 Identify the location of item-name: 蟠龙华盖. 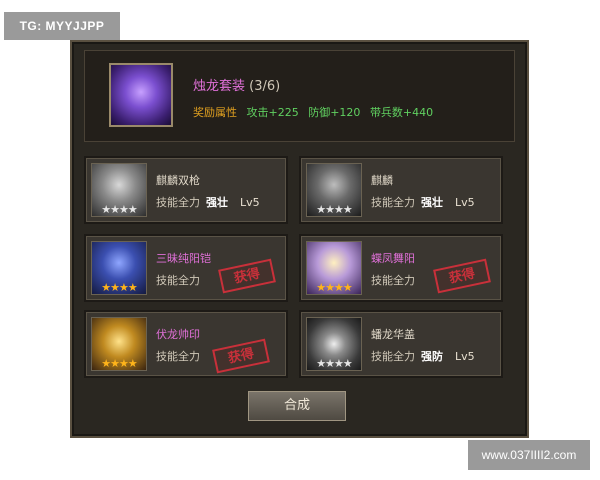
(393, 334).